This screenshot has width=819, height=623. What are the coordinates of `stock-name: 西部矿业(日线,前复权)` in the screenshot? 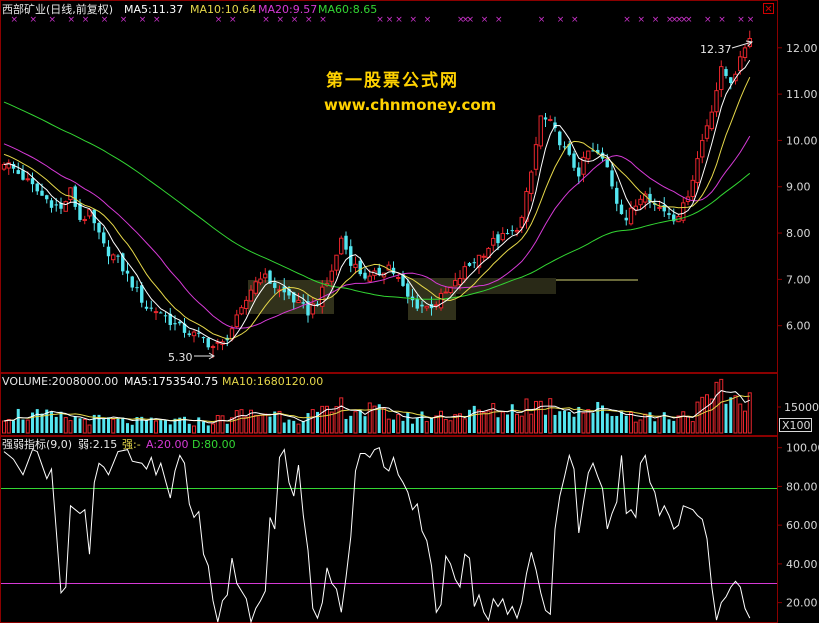 It's located at (57, 9).